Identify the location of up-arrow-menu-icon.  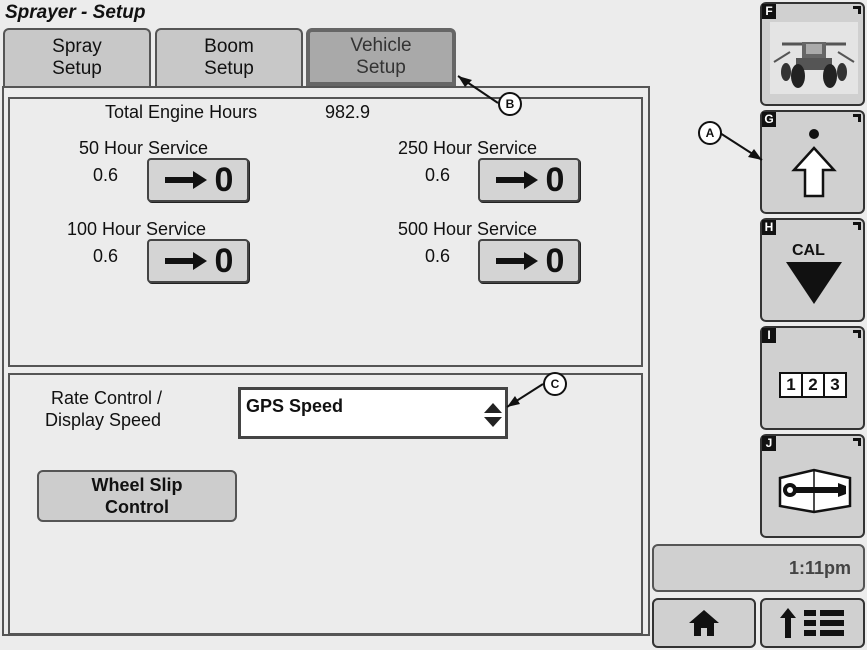
(811, 623).